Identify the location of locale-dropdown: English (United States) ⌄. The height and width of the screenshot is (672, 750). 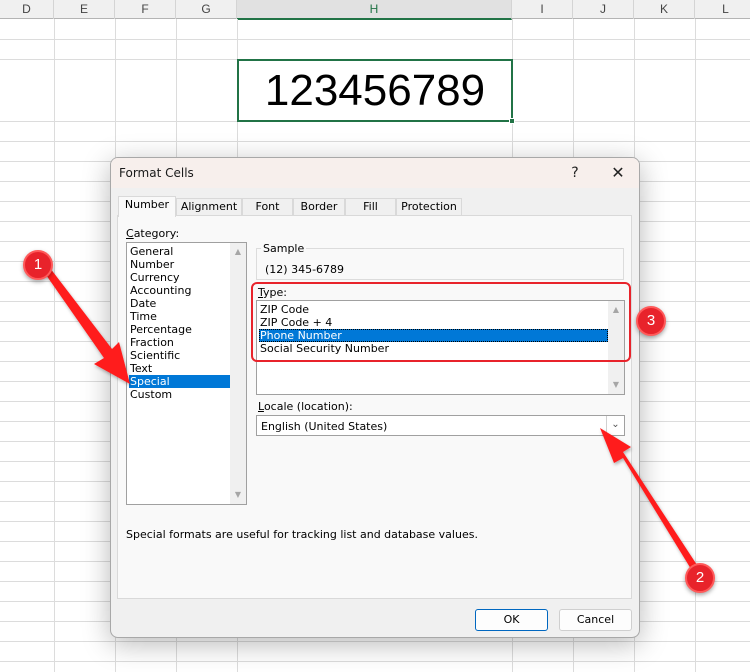
(440, 425).